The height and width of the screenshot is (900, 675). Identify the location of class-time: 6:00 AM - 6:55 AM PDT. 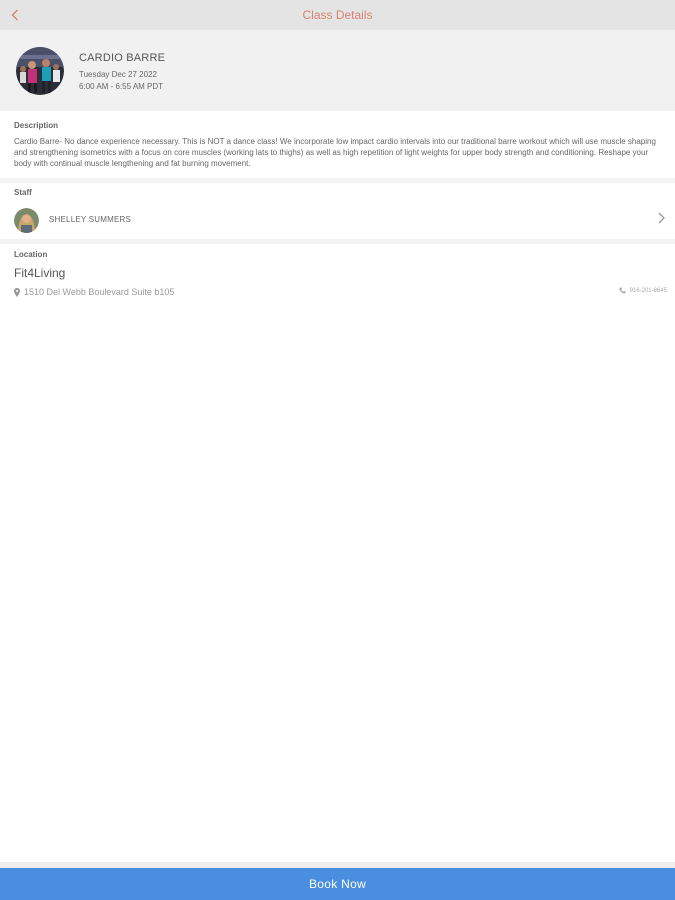
(121, 86).